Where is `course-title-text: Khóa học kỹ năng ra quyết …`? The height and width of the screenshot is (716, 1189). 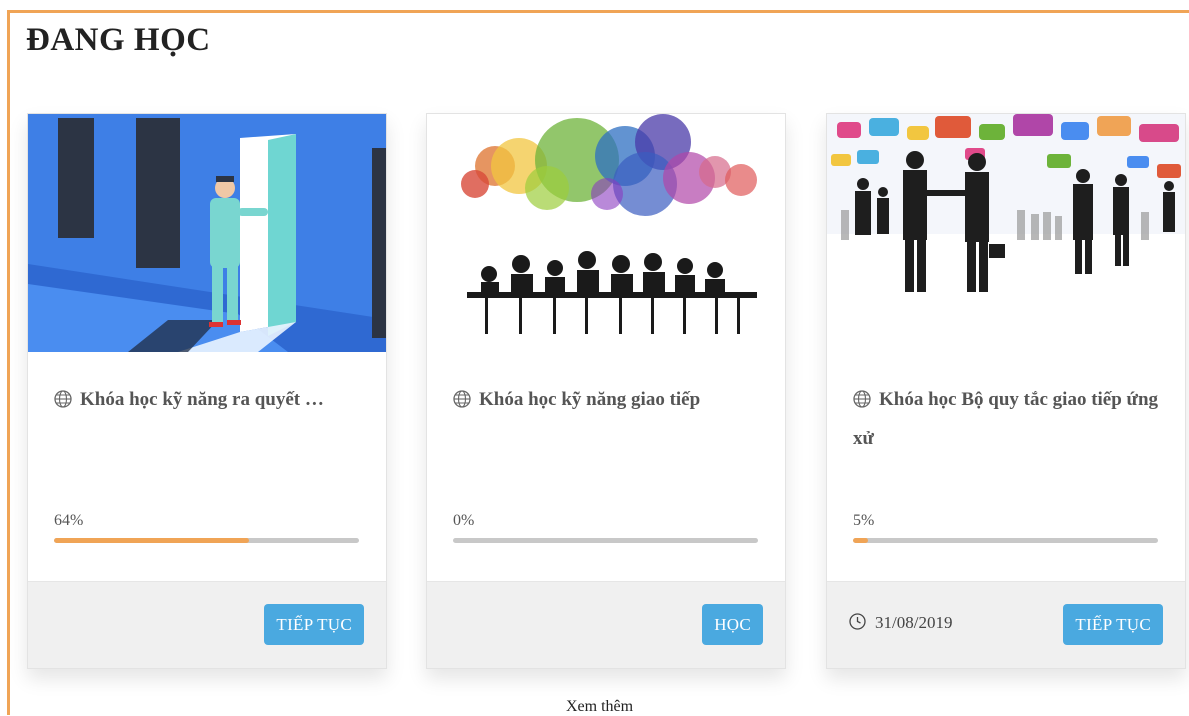 course-title-text: Khóa học kỹ năng ra quyết … is located at coordinates (202, 399).